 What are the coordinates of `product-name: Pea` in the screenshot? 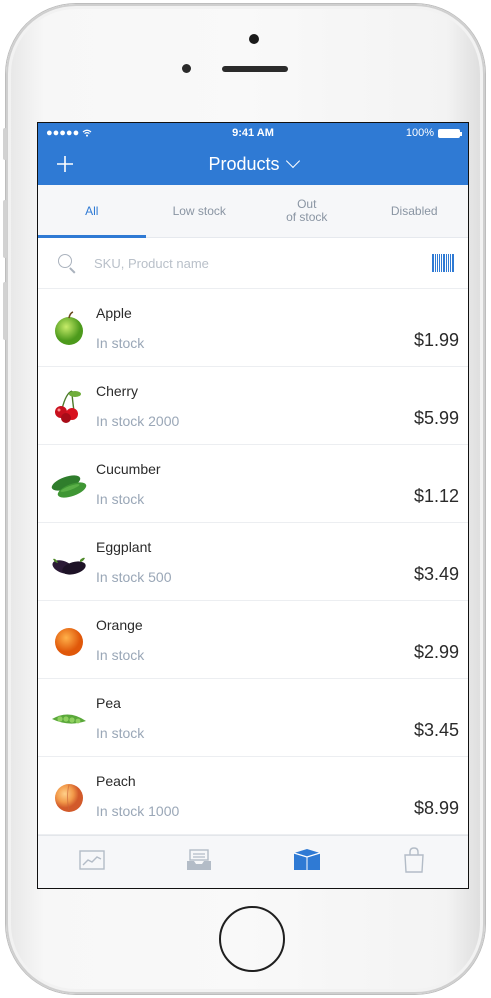 It's located at (108, 703).